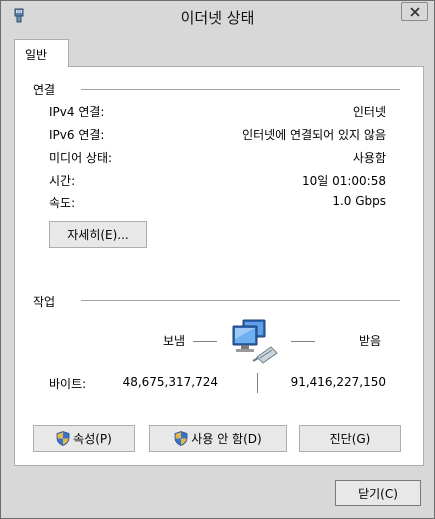 The image size is (435, 519). Describe the element at coordinates (240, 300) in the screenshot. I see `activity-divider` at that location.